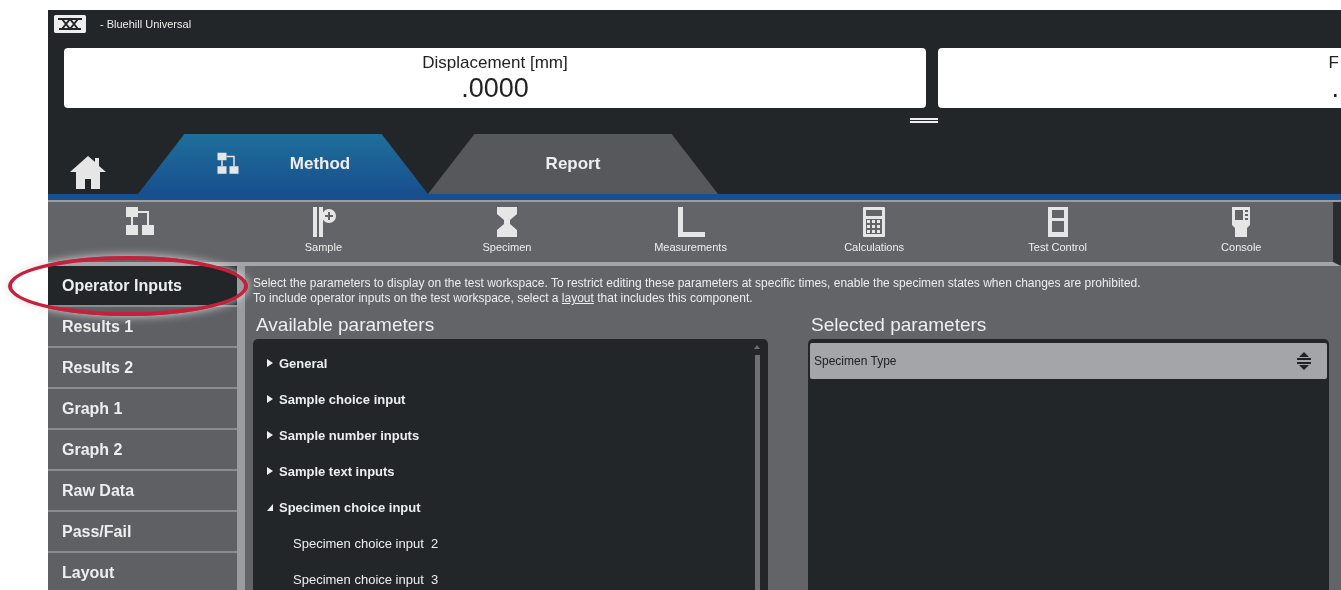  Describe the element at coordinates (142, 450) in the screenshot. I see `sidebar-item: Graph 2` at that location.